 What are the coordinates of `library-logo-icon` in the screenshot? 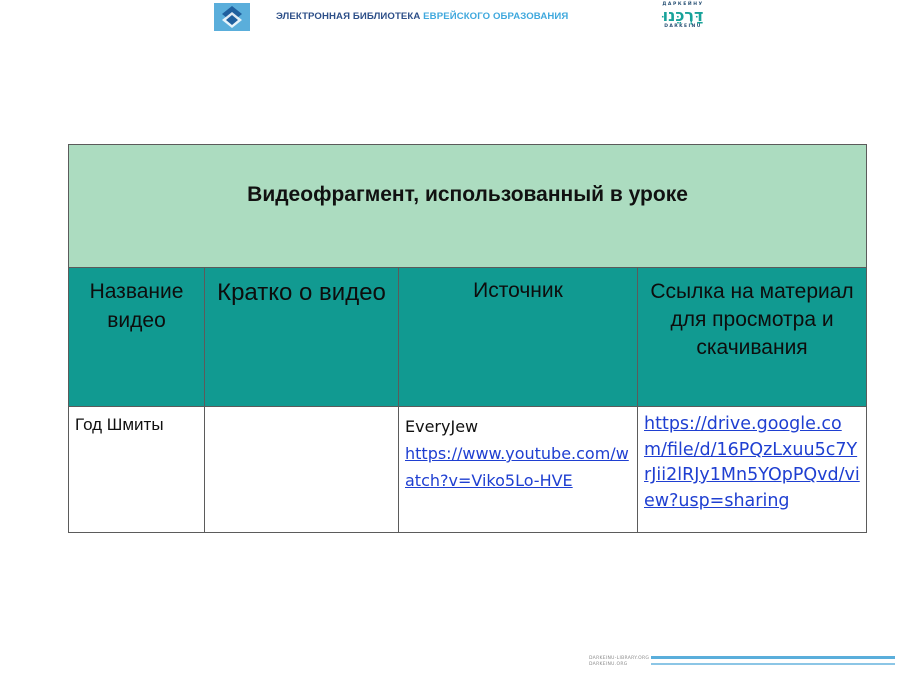 It's located at (232, 17).